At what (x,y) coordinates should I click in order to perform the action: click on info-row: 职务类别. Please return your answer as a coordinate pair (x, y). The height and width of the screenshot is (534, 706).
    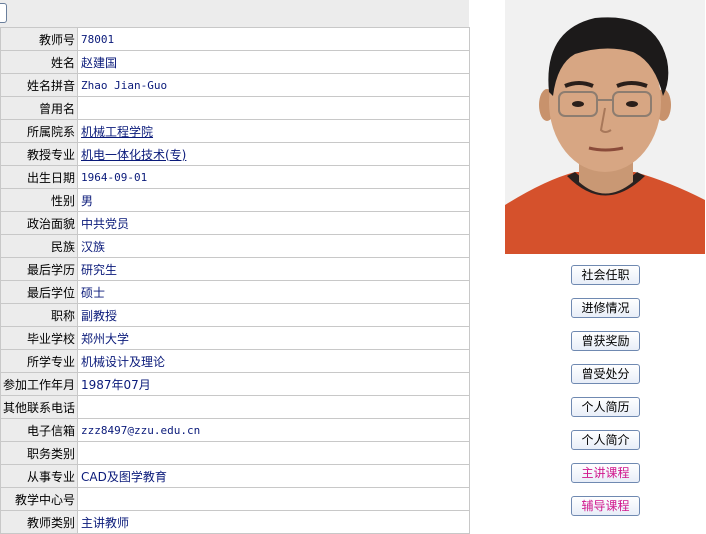
    Looking at the image, I should click on (235, 453).